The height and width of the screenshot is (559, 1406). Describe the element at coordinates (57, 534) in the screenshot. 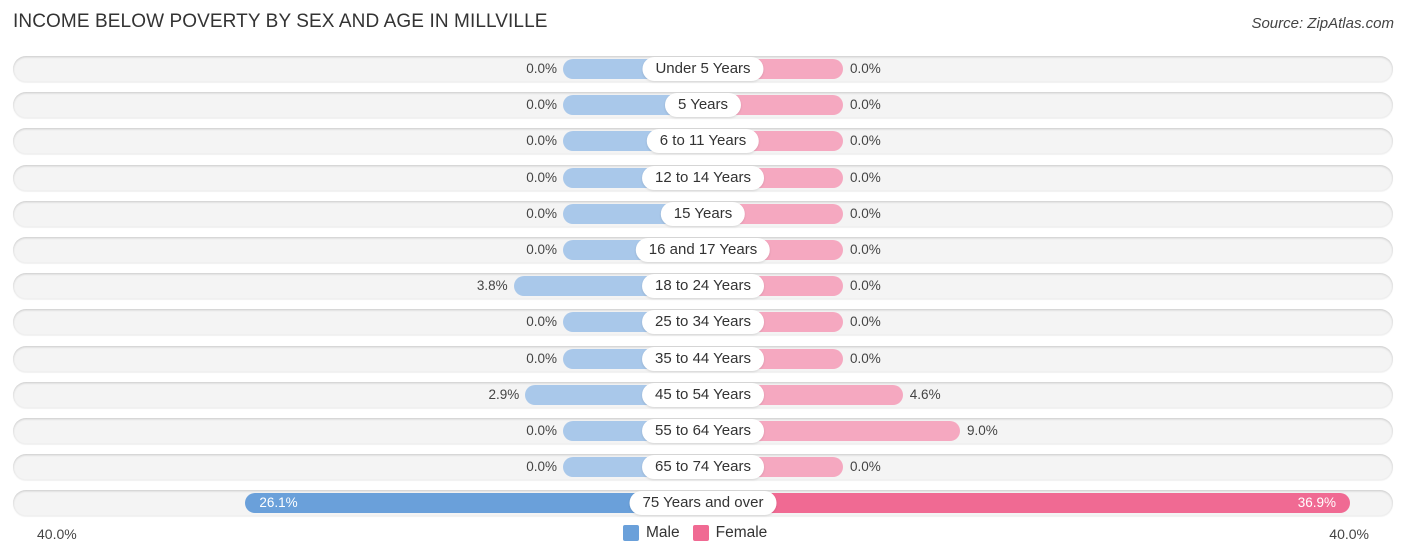

I see `axis-label-left: 40.0%` at that location.